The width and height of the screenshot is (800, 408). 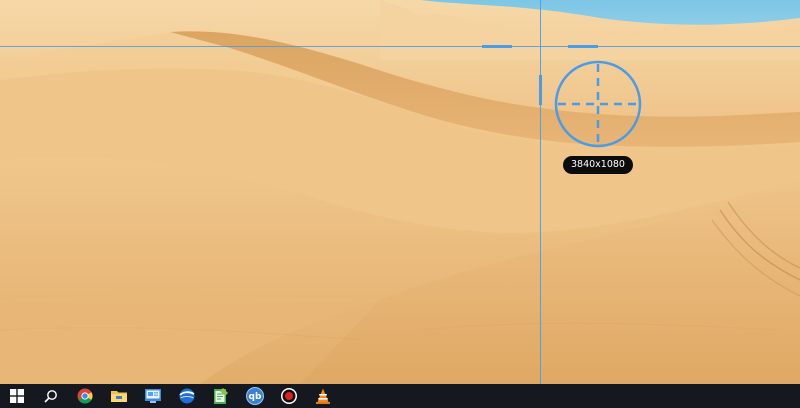 I want to click on notepad-button, so click(x=221, y=396).